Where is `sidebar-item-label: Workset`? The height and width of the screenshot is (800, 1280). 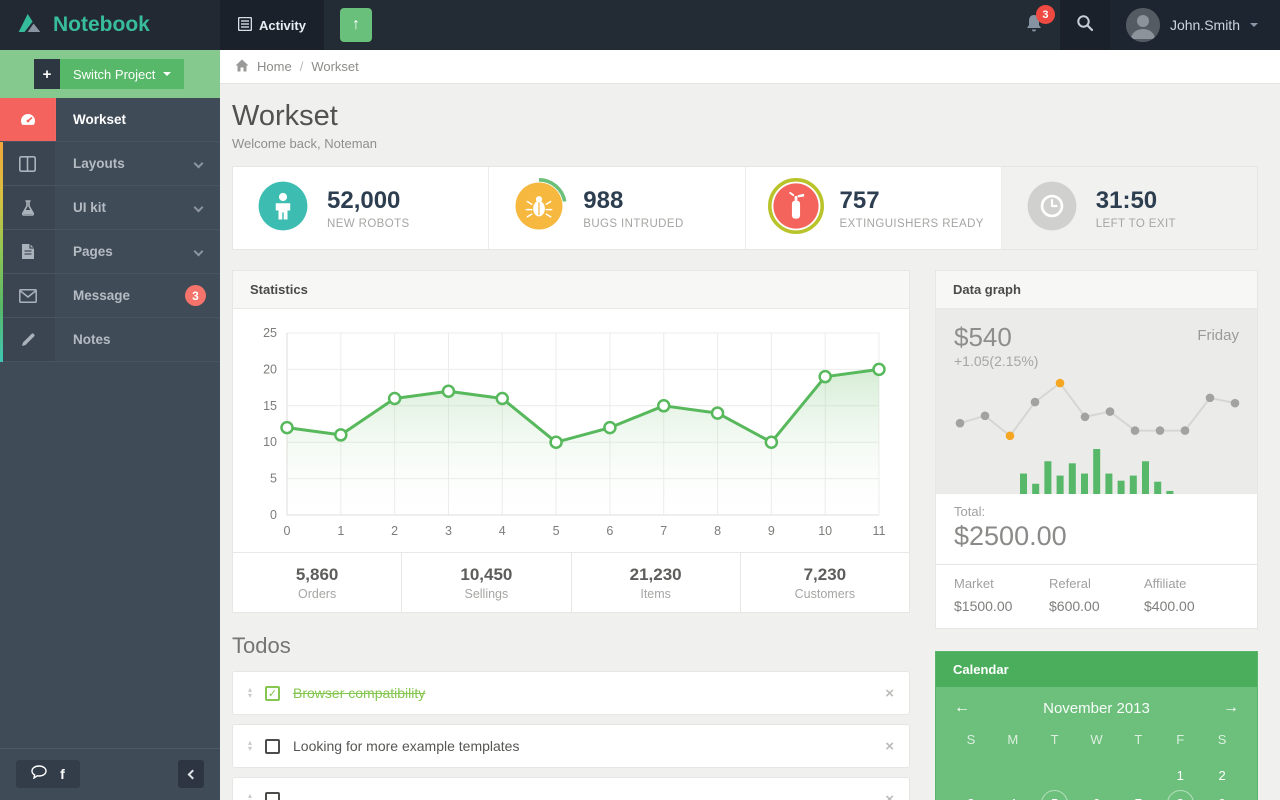
sidebar-item-label: Workset is located at coordinates (100, 119).